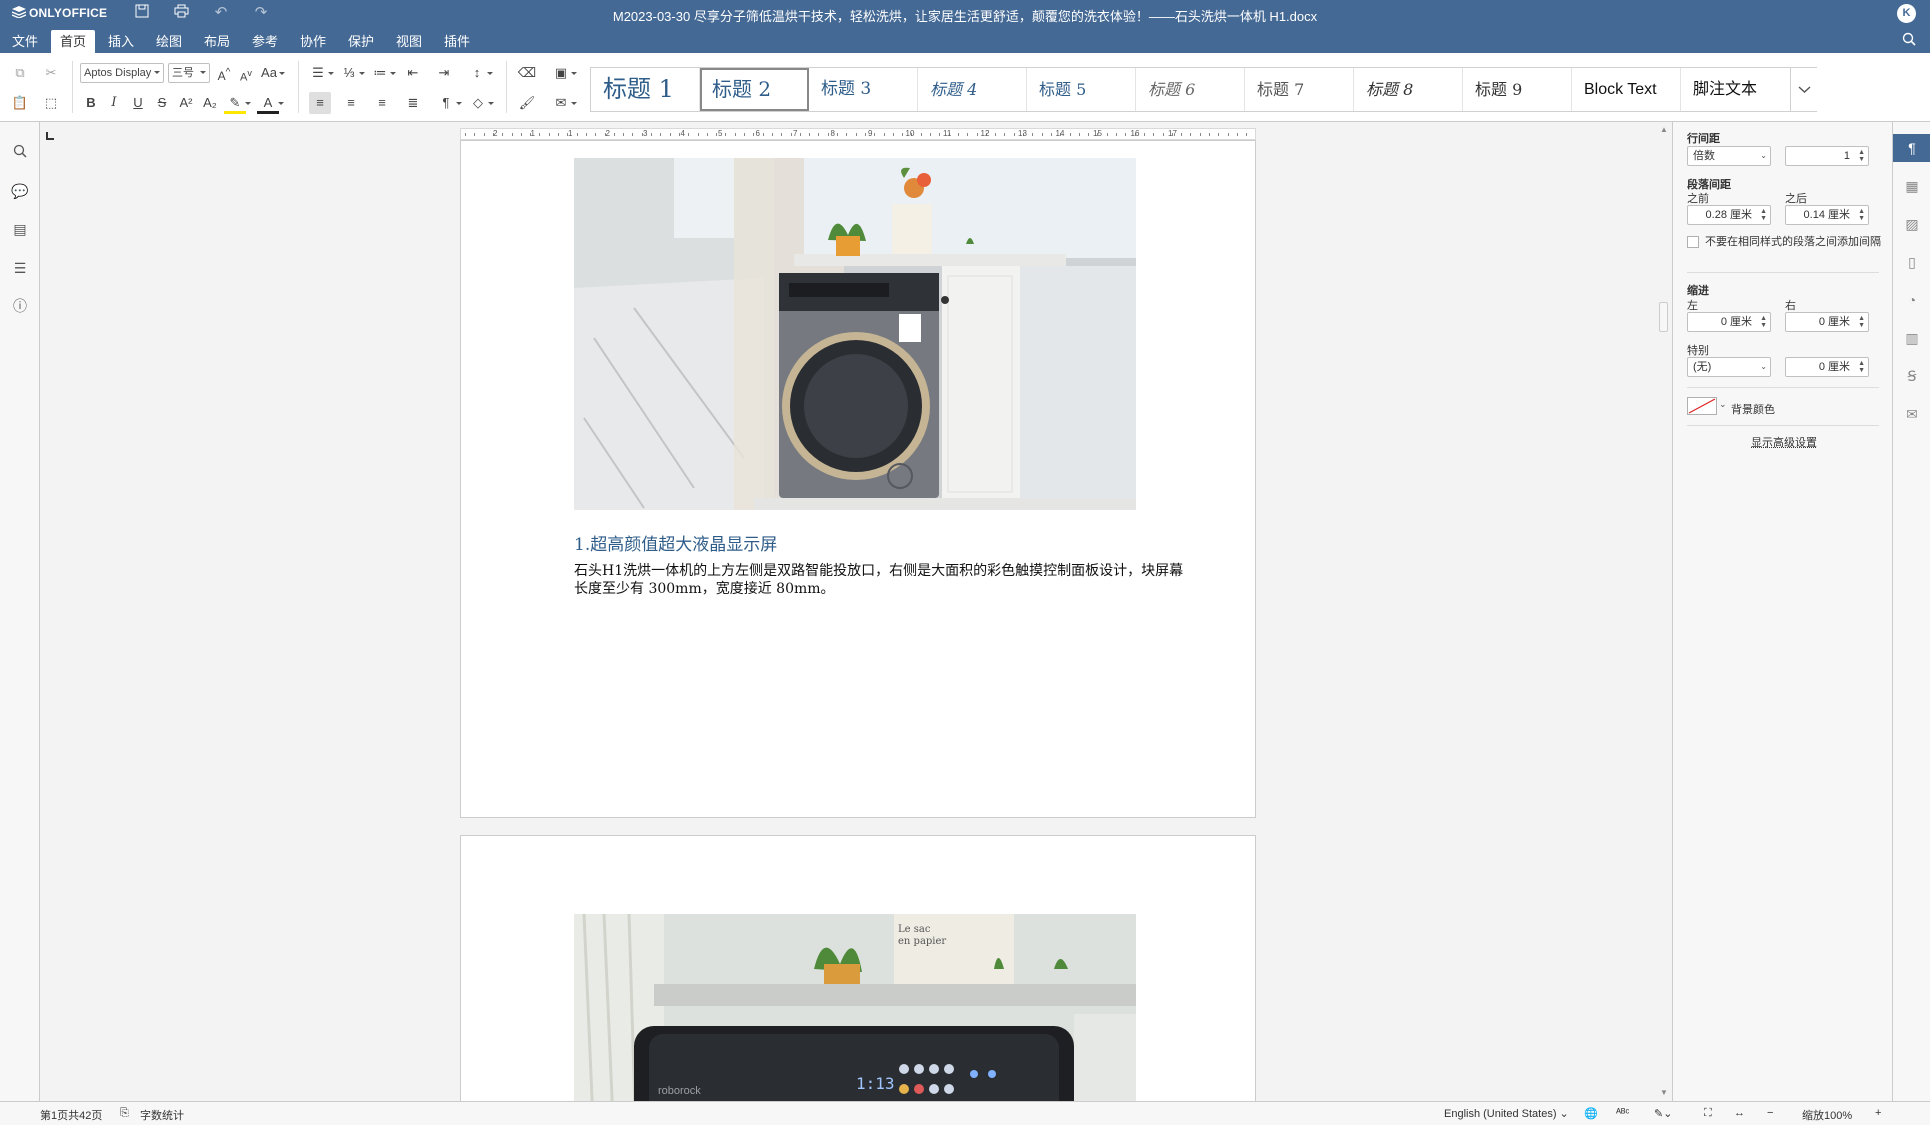  What do you see at coordinates (1729, 322) in the screenshot?
I see `indent-left-input: 0 厘米 ▲ ▼` at bounding box center [1729, 322].